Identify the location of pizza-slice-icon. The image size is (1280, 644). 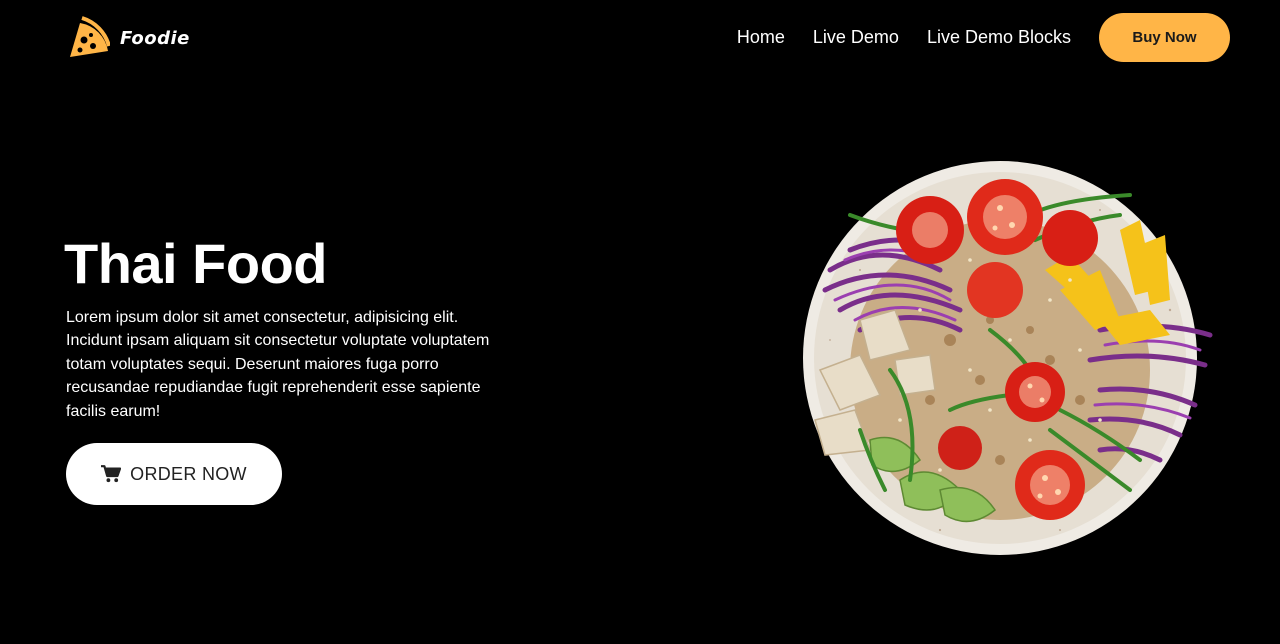
(90, 36).